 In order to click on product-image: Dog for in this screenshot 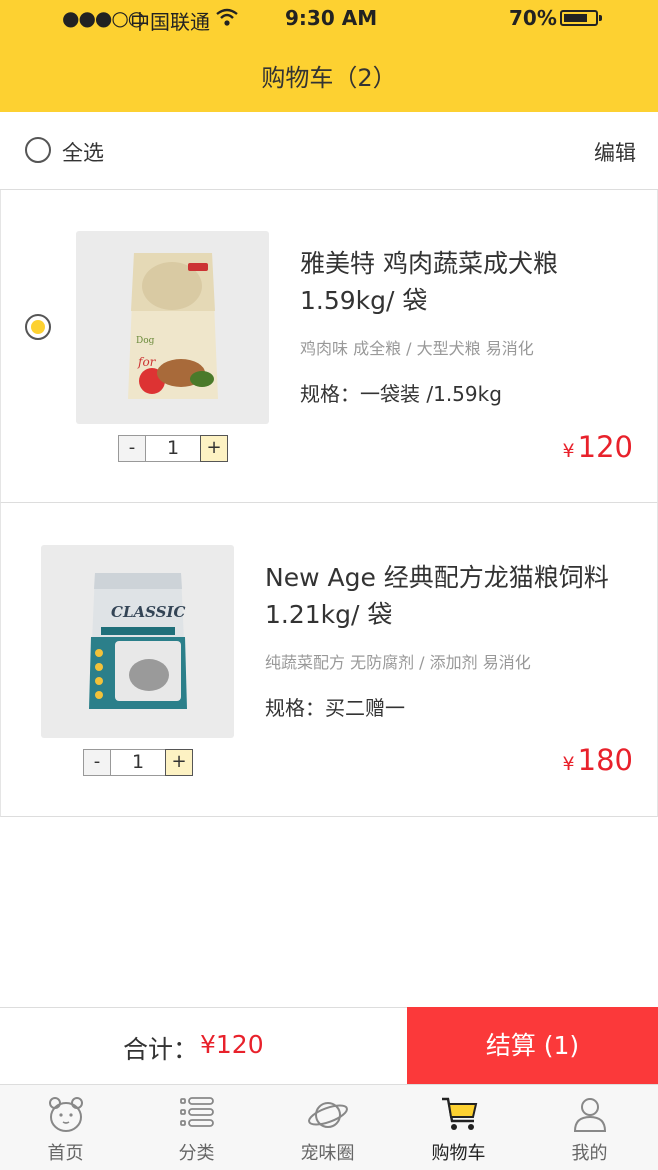, I will do `click(172, 327)`.